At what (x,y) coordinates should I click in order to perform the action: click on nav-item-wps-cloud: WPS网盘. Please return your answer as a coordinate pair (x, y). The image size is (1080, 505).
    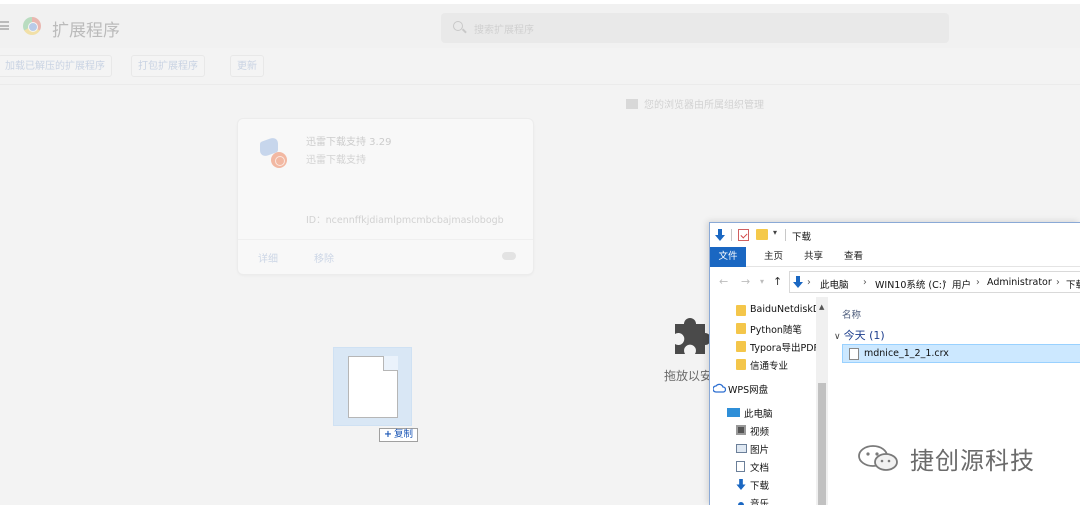
    Looking at the image, I should click on (763, 388).